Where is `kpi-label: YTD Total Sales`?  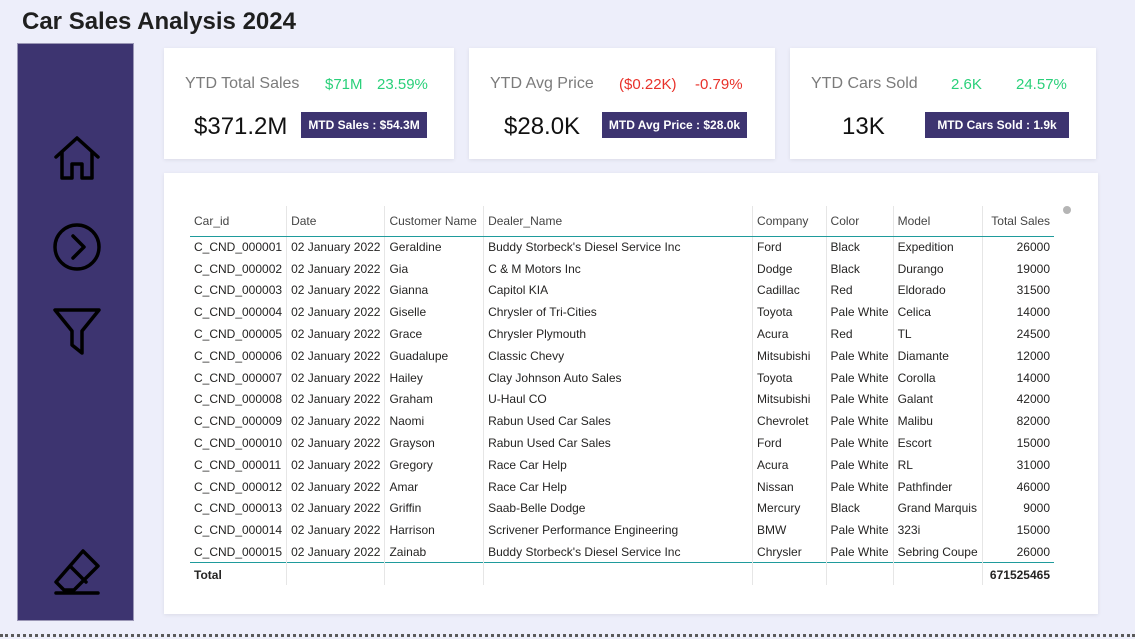
kpi-label: YTD Total Sales is located at coordinates (242, 83).